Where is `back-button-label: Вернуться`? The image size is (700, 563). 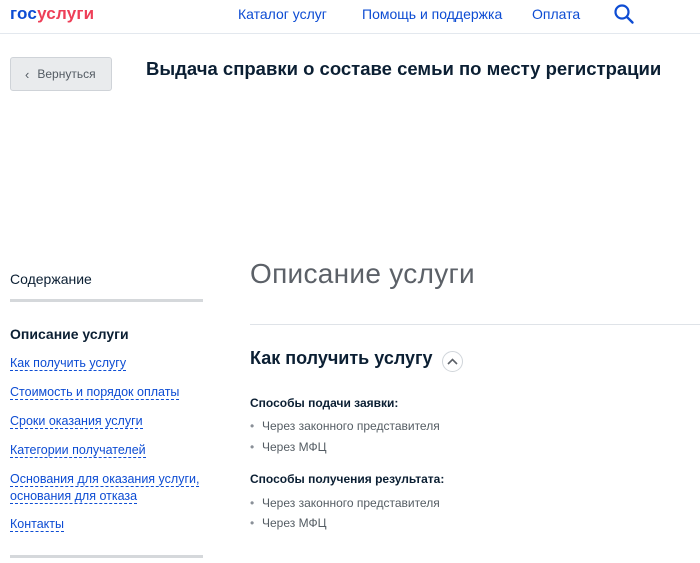 back-button-label: Вернуться is located at coordinates (66, 74).